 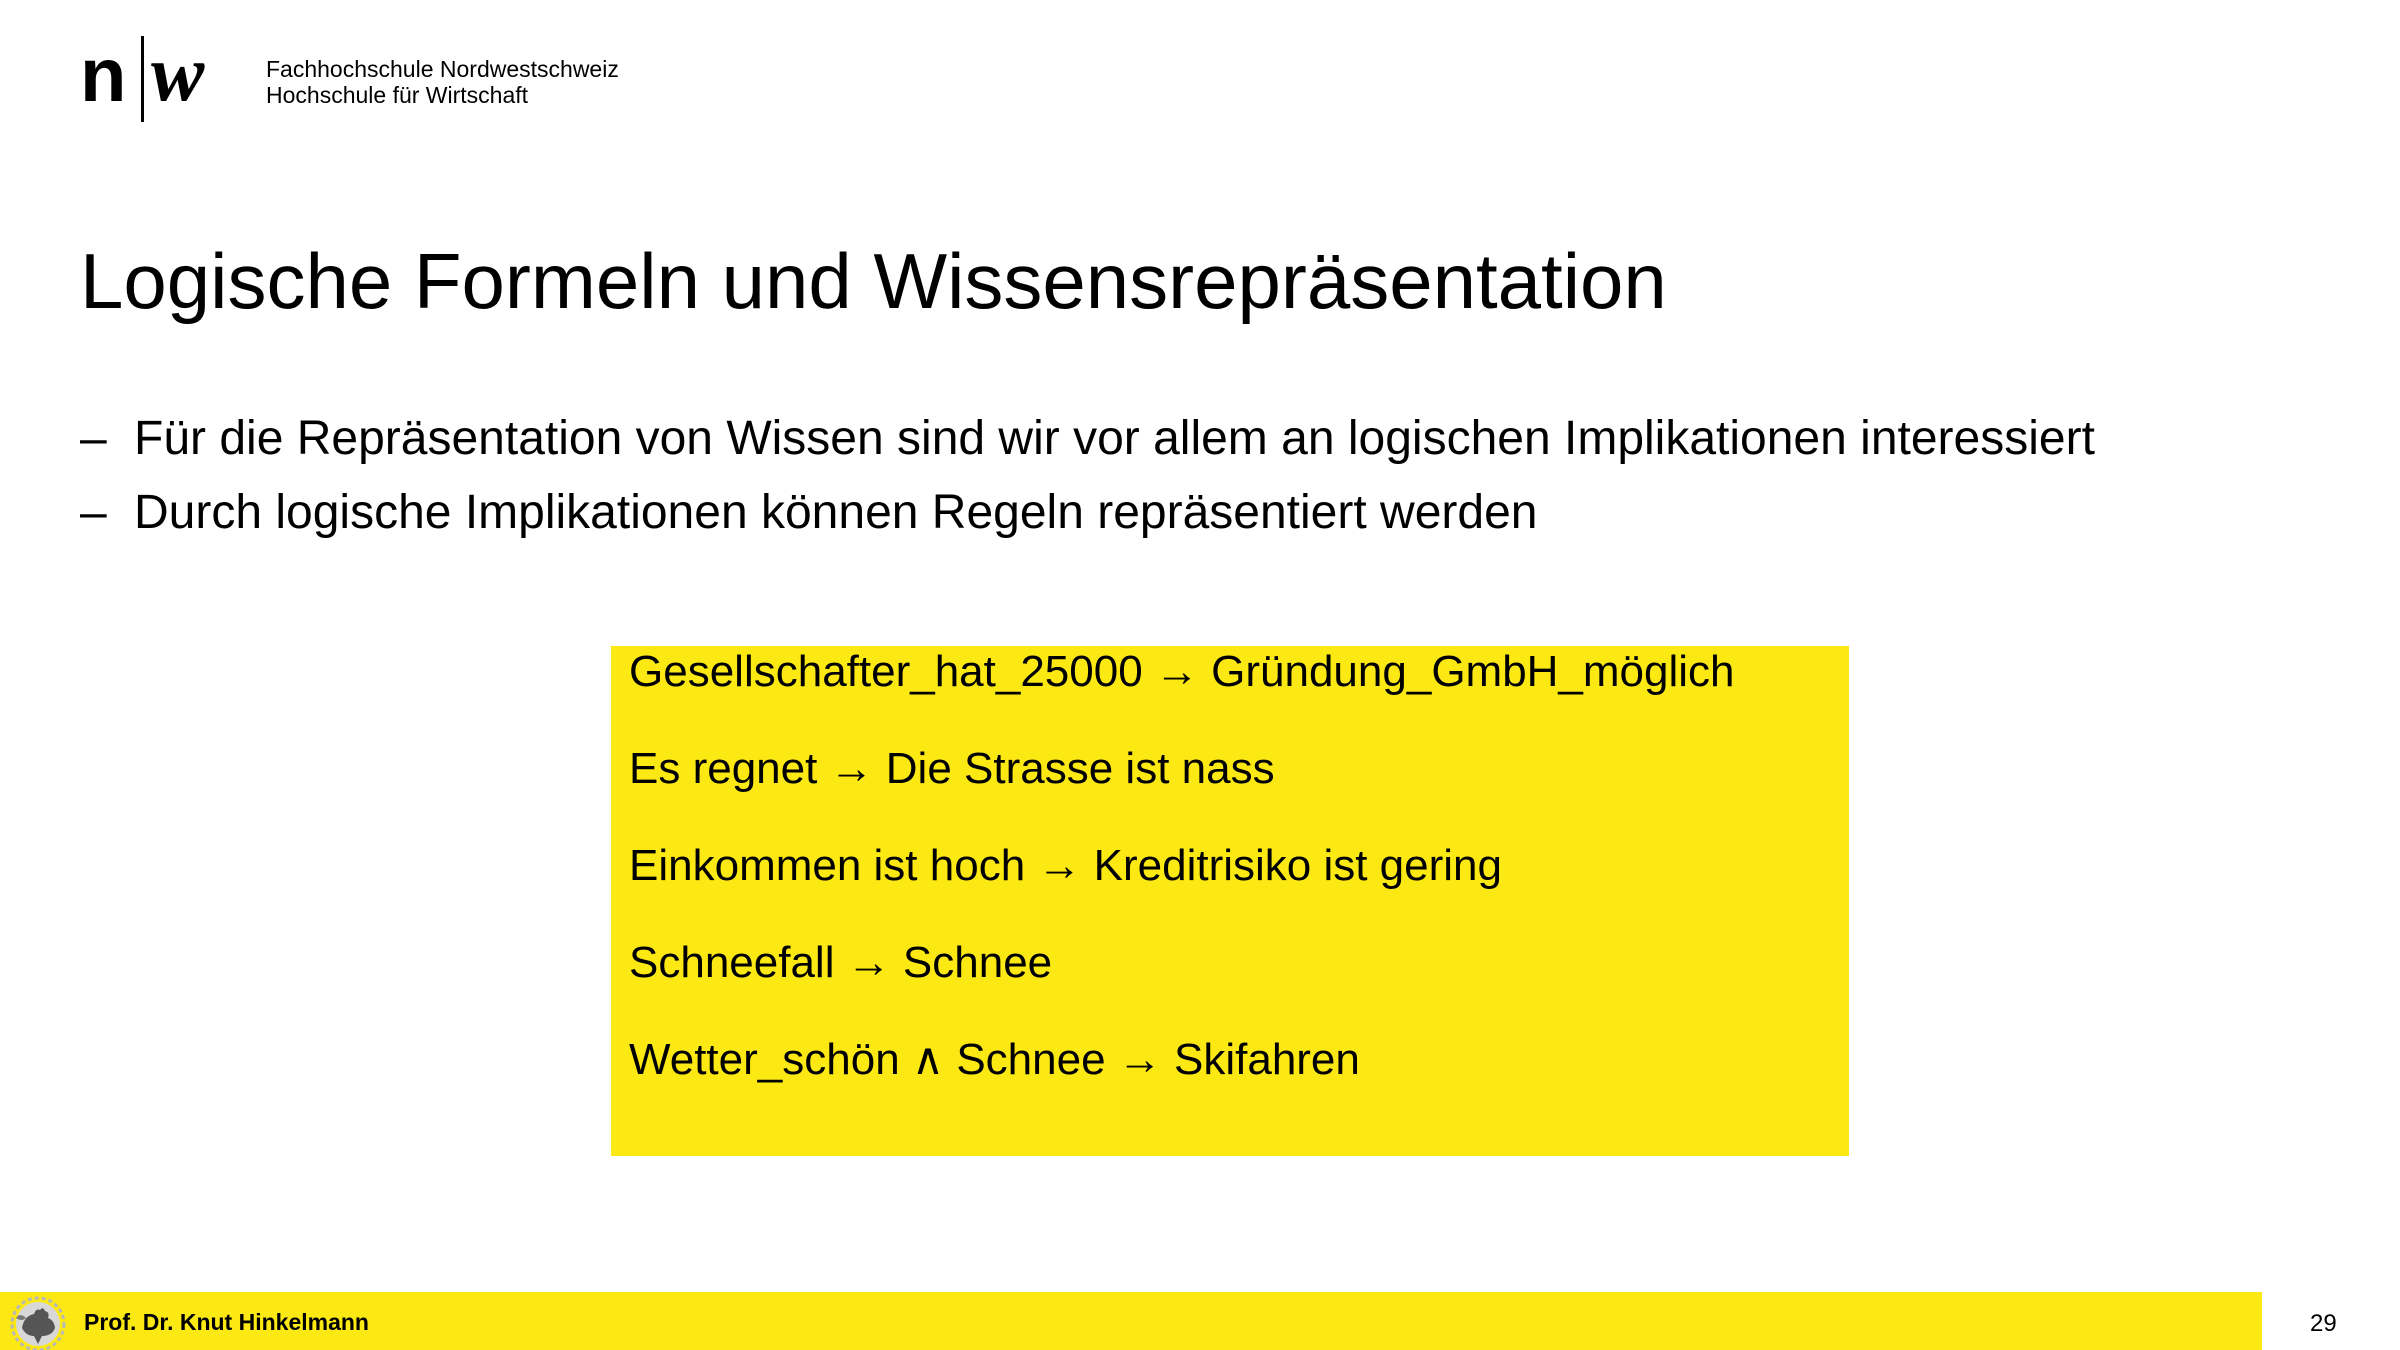 What do you see at coordinates (994, 1059) in the screenshot?
I see `rule-item: Wetter_schön ∧ Schnee → Skifahren` at bounding box center [994, 1059].